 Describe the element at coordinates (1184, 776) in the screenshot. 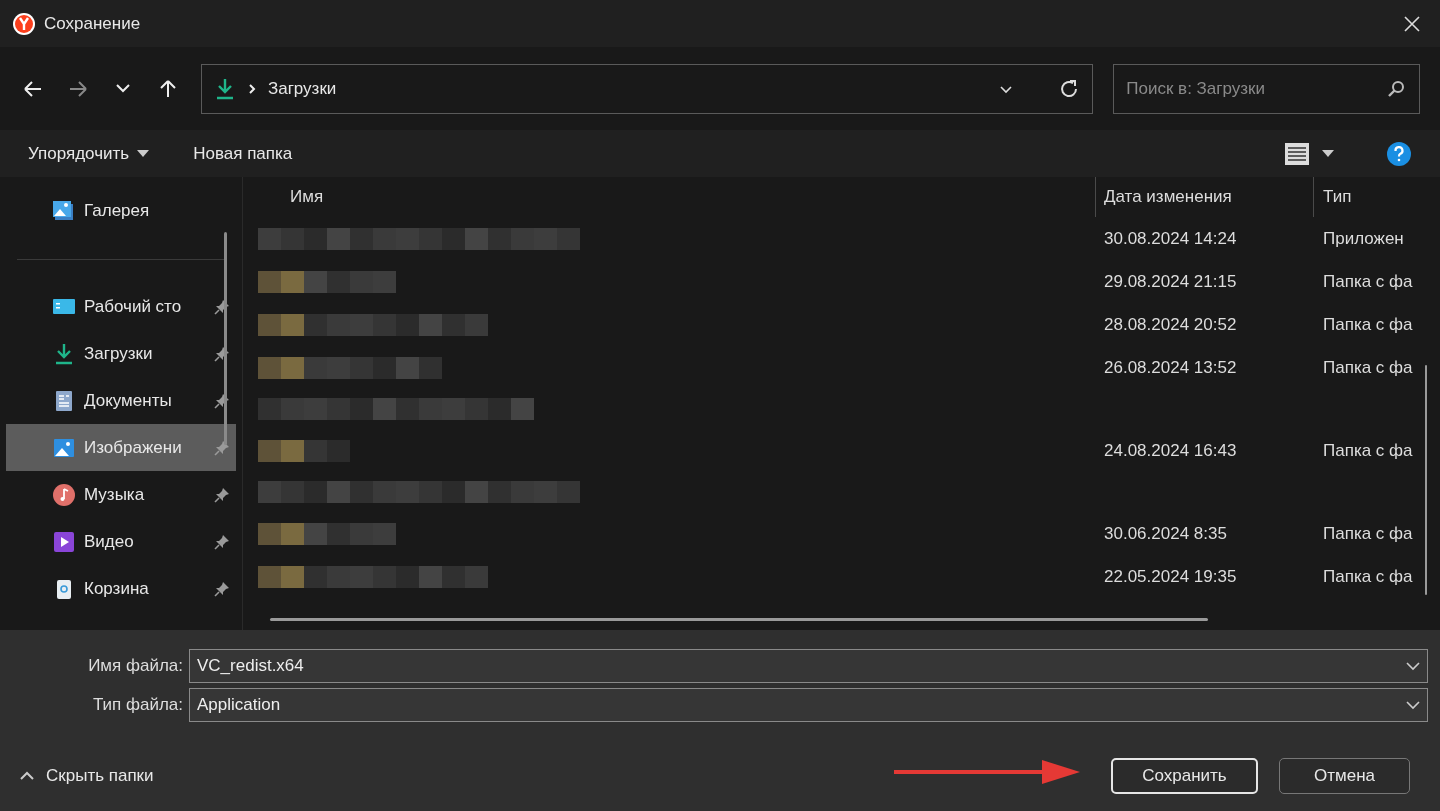

I see `save-button: Сохранить` at that location.